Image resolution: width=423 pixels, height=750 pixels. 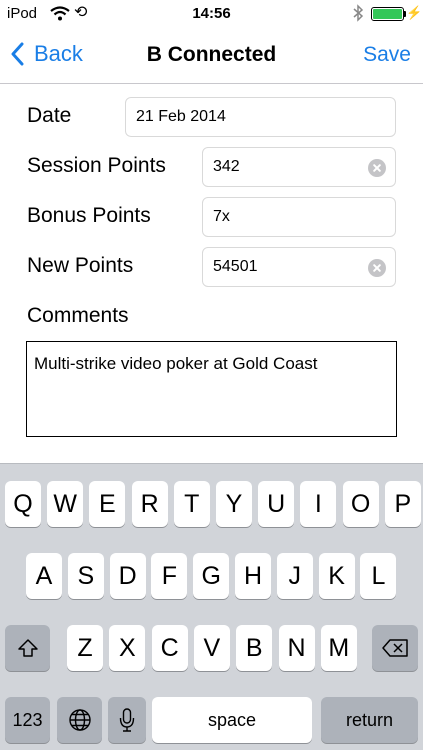 I want to click on dictation-key, so click(x=127, y=720).